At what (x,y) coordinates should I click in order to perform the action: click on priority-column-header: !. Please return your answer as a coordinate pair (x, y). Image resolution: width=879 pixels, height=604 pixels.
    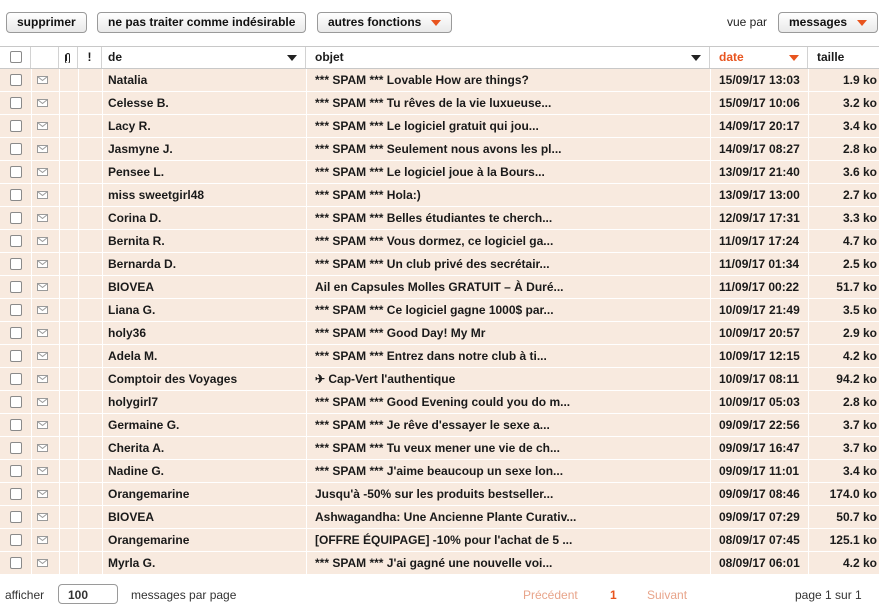
    Looking at the image, I should click on (90, 57).